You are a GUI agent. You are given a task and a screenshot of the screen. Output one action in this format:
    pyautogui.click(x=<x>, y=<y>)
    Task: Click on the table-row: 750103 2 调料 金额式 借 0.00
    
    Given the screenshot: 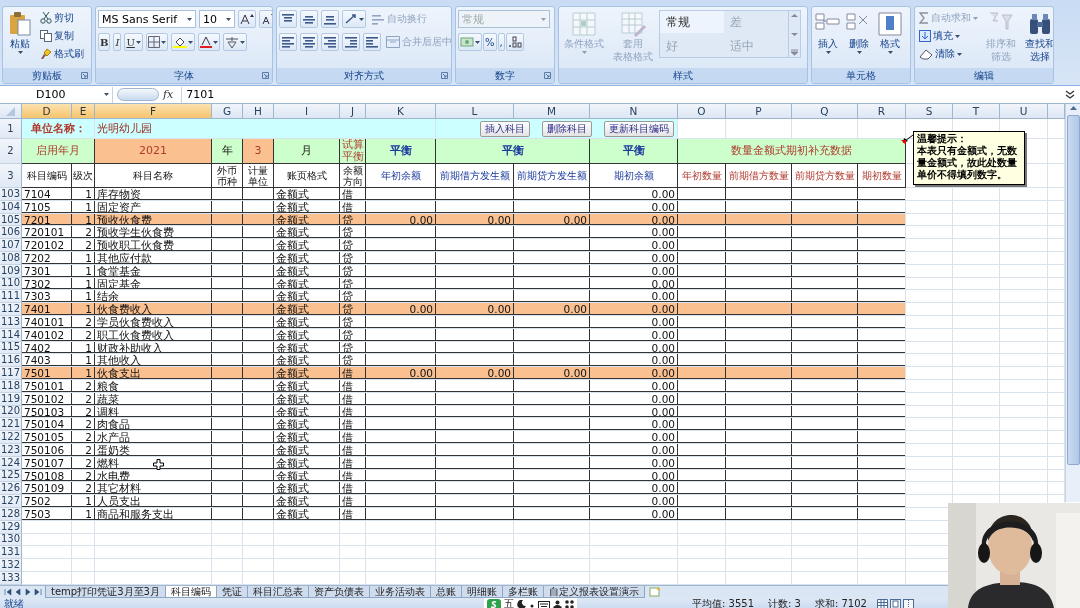 What is the action you would take?
    pyautogui.click(x=464, y=412)
    